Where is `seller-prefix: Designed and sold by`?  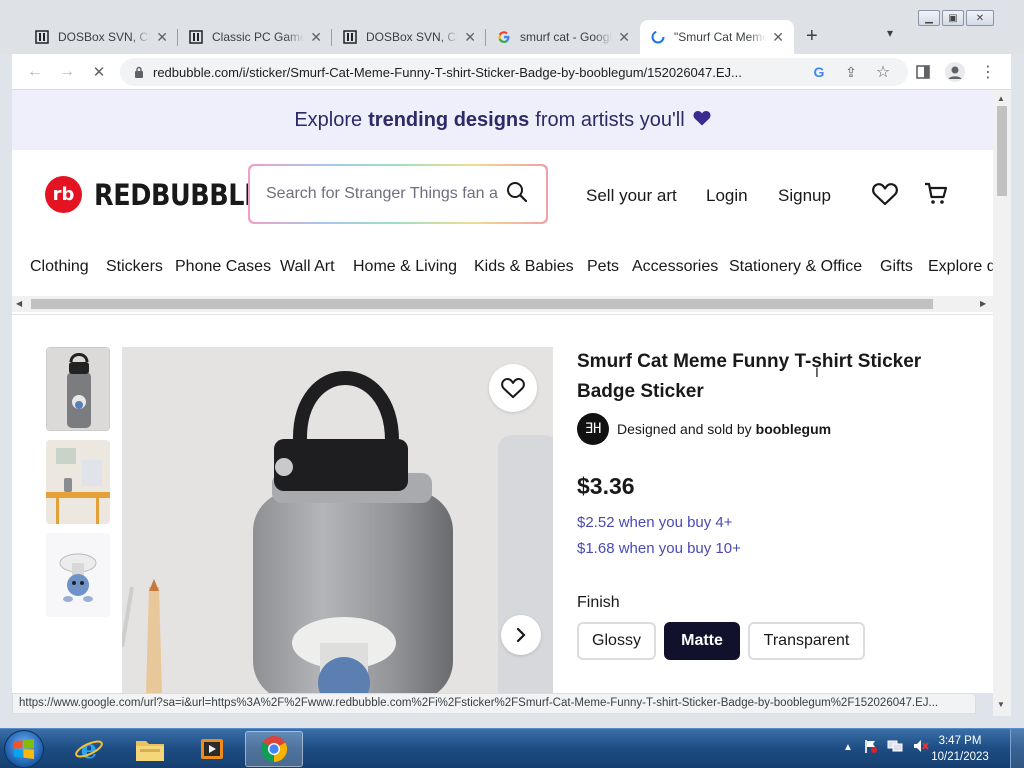 seller-prefix: Designed and sold by is located at coordinates (684, 429).